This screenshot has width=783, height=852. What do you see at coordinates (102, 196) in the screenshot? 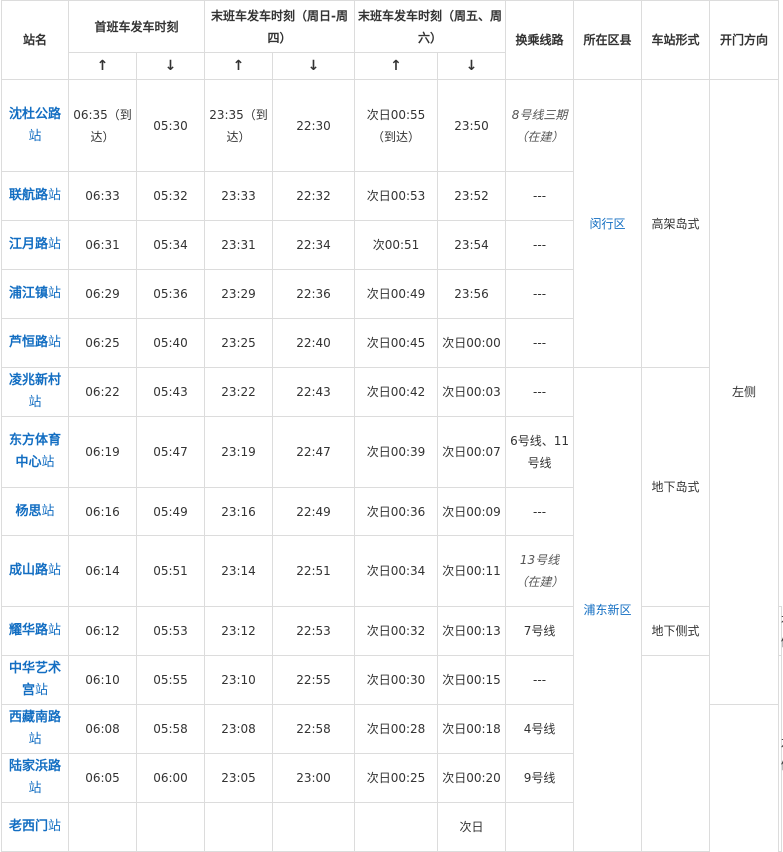
I see `first-up-time: 06:33` at bounding box center [102, 196].